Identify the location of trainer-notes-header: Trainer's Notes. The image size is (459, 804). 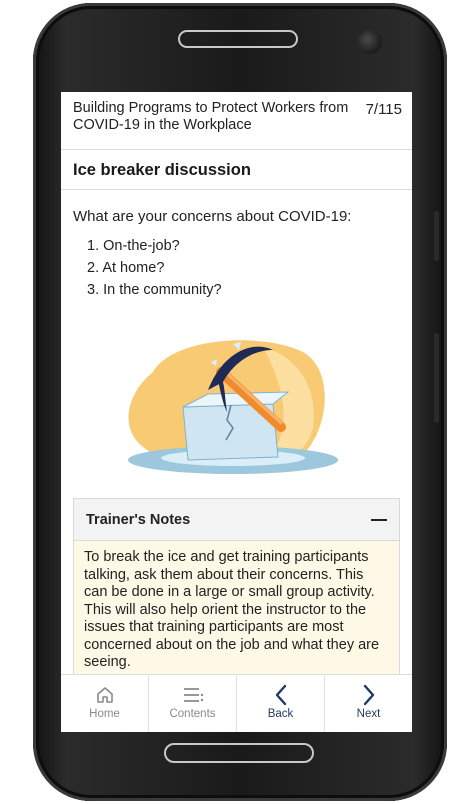
(236, 520).